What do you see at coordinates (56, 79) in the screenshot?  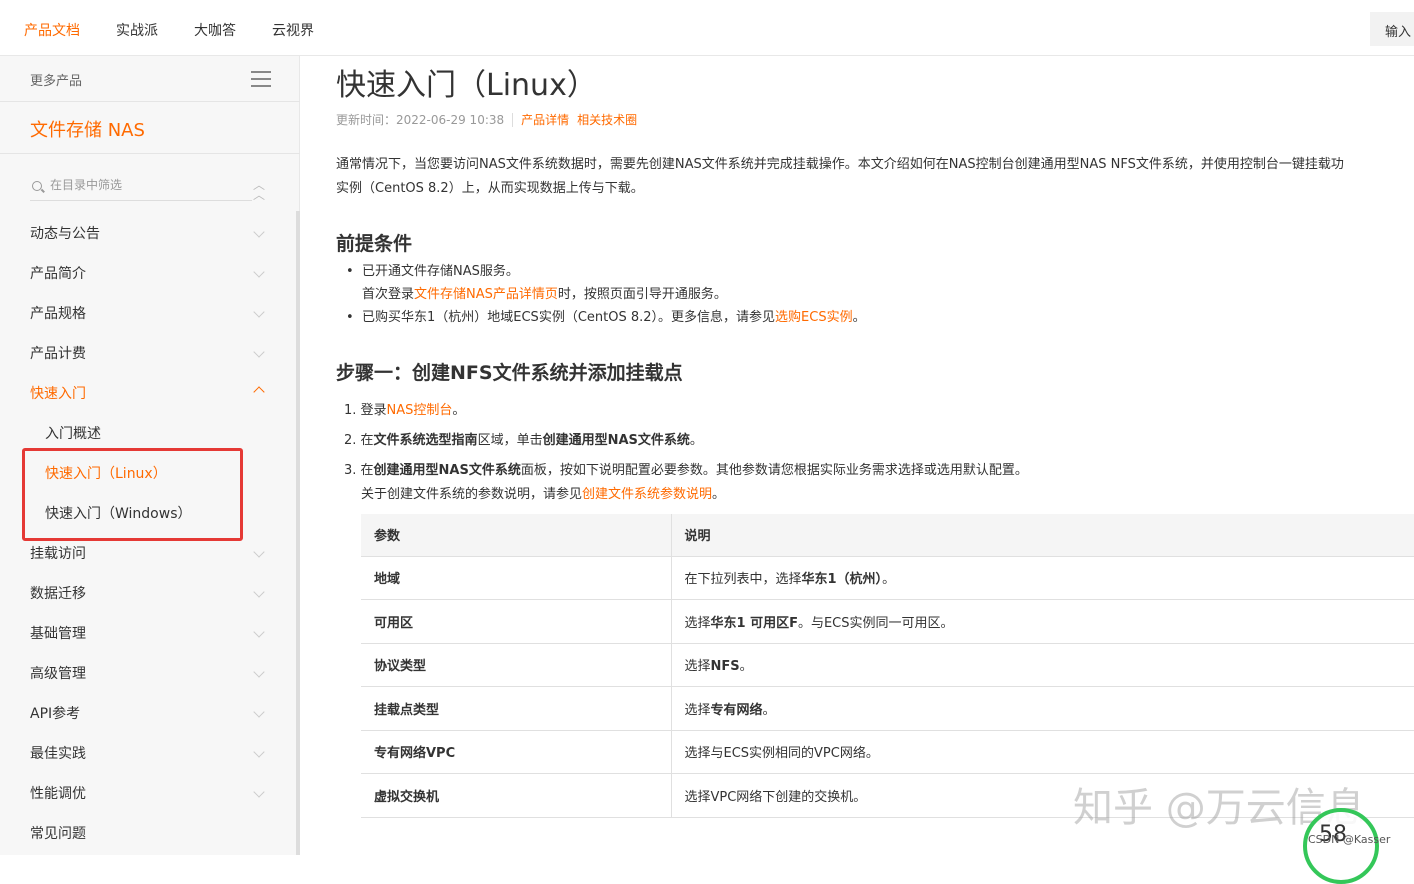 I see `more-products-link: 更多产品` at bounding box center [56, 79].